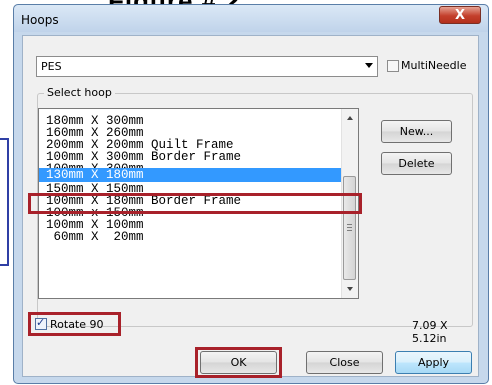 The height and width of the screenshot is (385, 492). What do you see at coordinates (195, 203) in the screenshot?
I see `selected-hoop-highlight-box` at bounding box center [195, 203].